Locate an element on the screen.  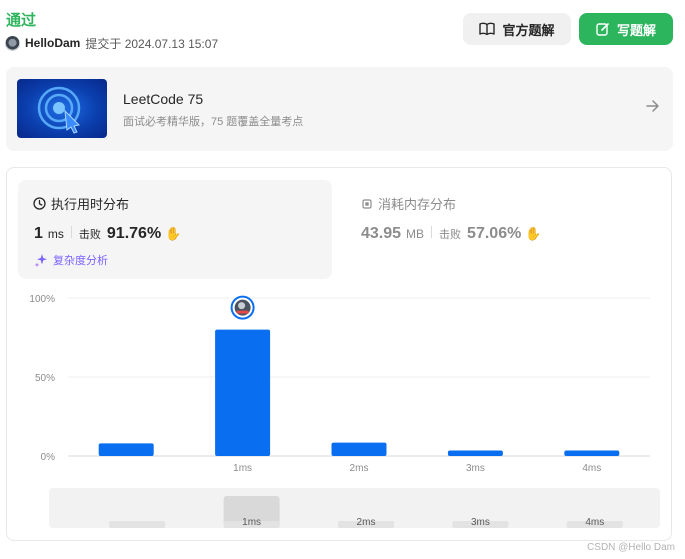
minimap-label: 2ms is located at coordinates (366, 522).